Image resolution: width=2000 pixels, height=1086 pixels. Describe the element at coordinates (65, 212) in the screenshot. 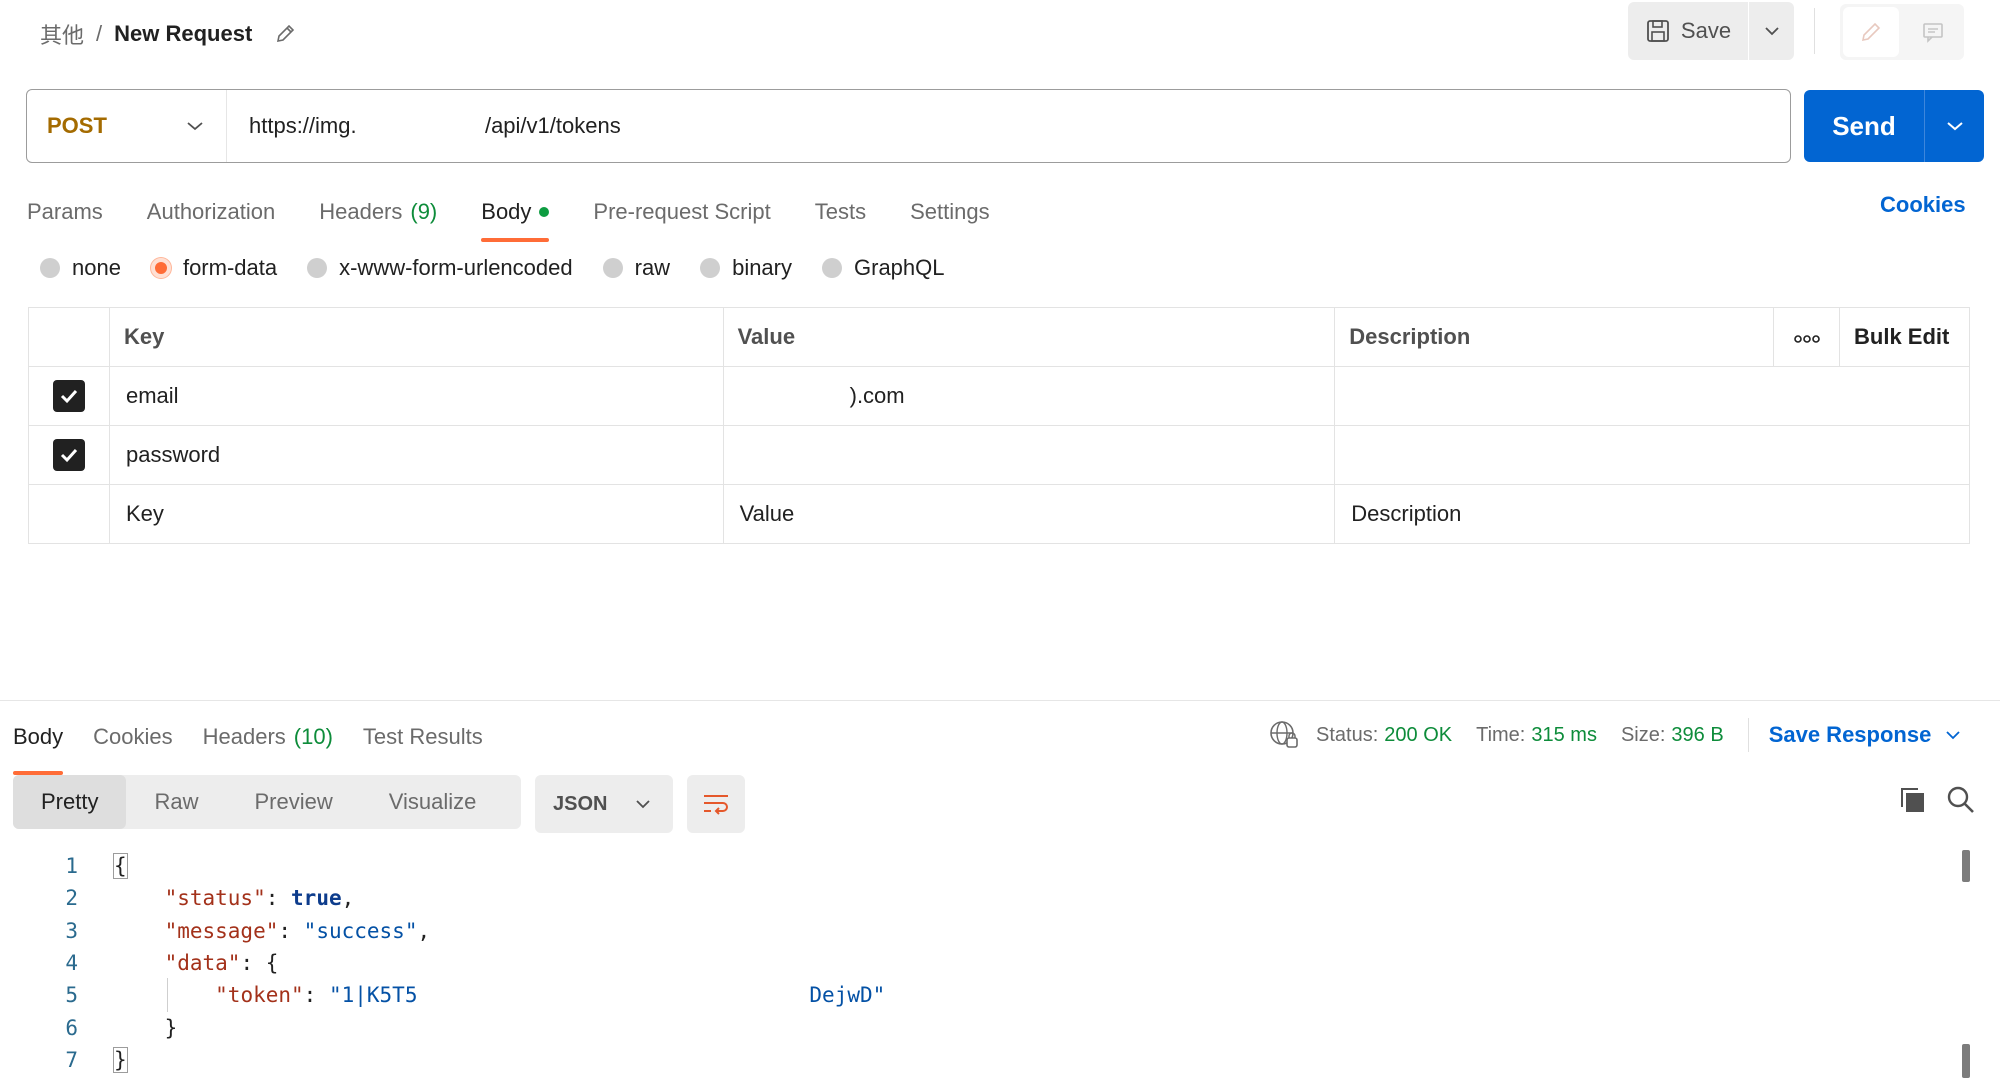

I see `tab-params: Params` at that location.